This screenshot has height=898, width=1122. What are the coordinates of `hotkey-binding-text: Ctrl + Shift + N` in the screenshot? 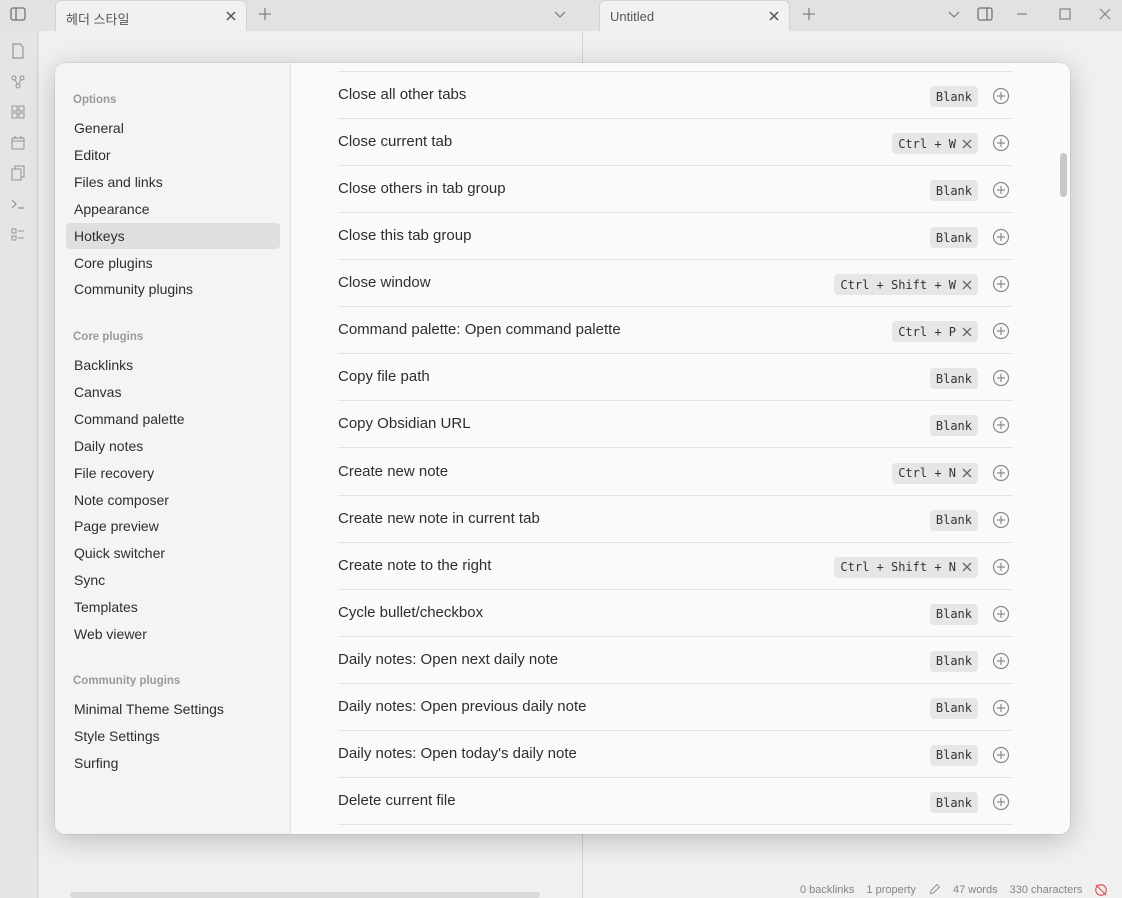 It's located at (898, 567).